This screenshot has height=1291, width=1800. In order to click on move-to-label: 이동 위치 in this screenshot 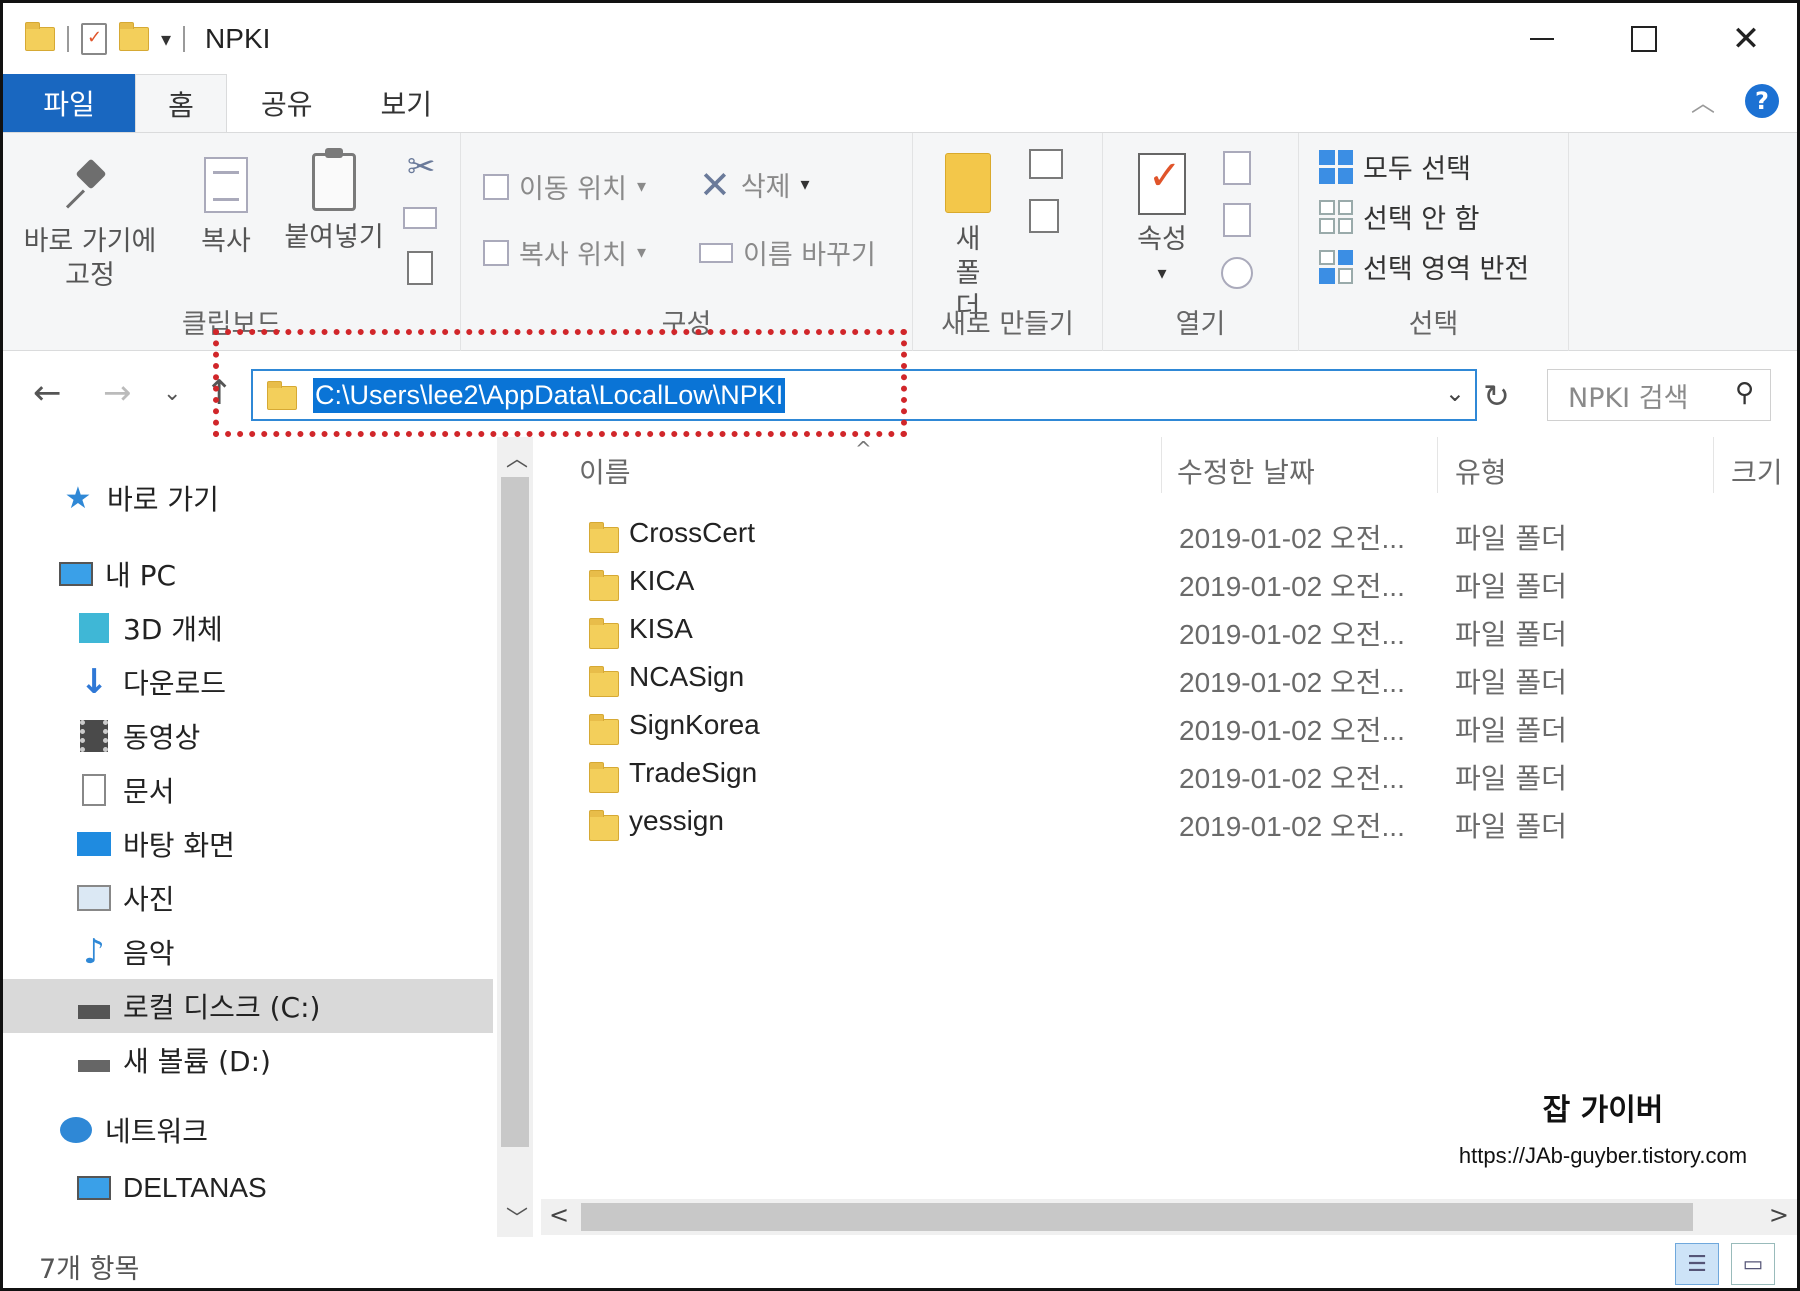, I will do `click(573, 189)`.